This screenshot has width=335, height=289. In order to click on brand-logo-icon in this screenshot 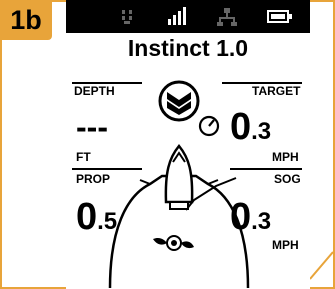, I will do `click(179, 101)`.